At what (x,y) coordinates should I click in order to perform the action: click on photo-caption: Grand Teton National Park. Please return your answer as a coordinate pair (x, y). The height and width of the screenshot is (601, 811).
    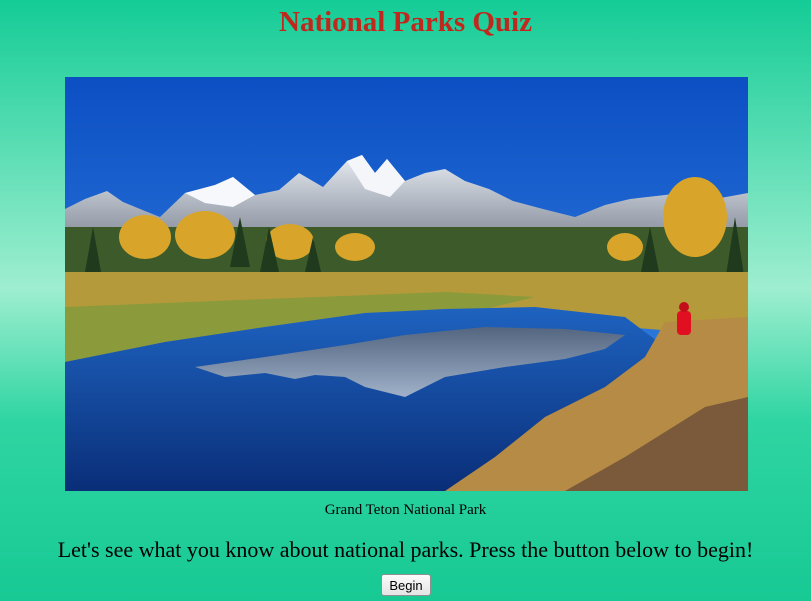
    Looking at the image, I should click on (405, 510).